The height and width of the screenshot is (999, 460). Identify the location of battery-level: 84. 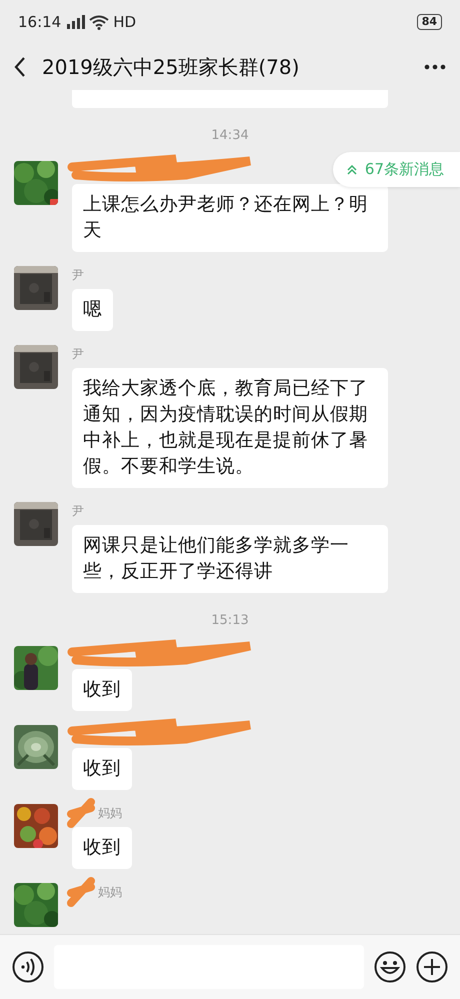
(429, 22).